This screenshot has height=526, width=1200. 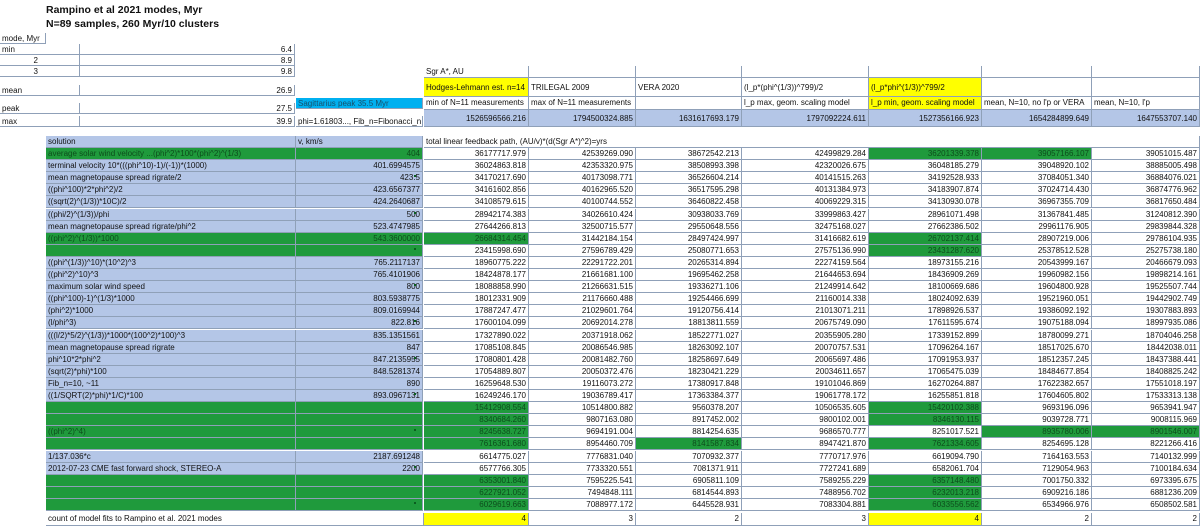 I want to click on path-value: 36024863.818, so click(x=476, y=166).